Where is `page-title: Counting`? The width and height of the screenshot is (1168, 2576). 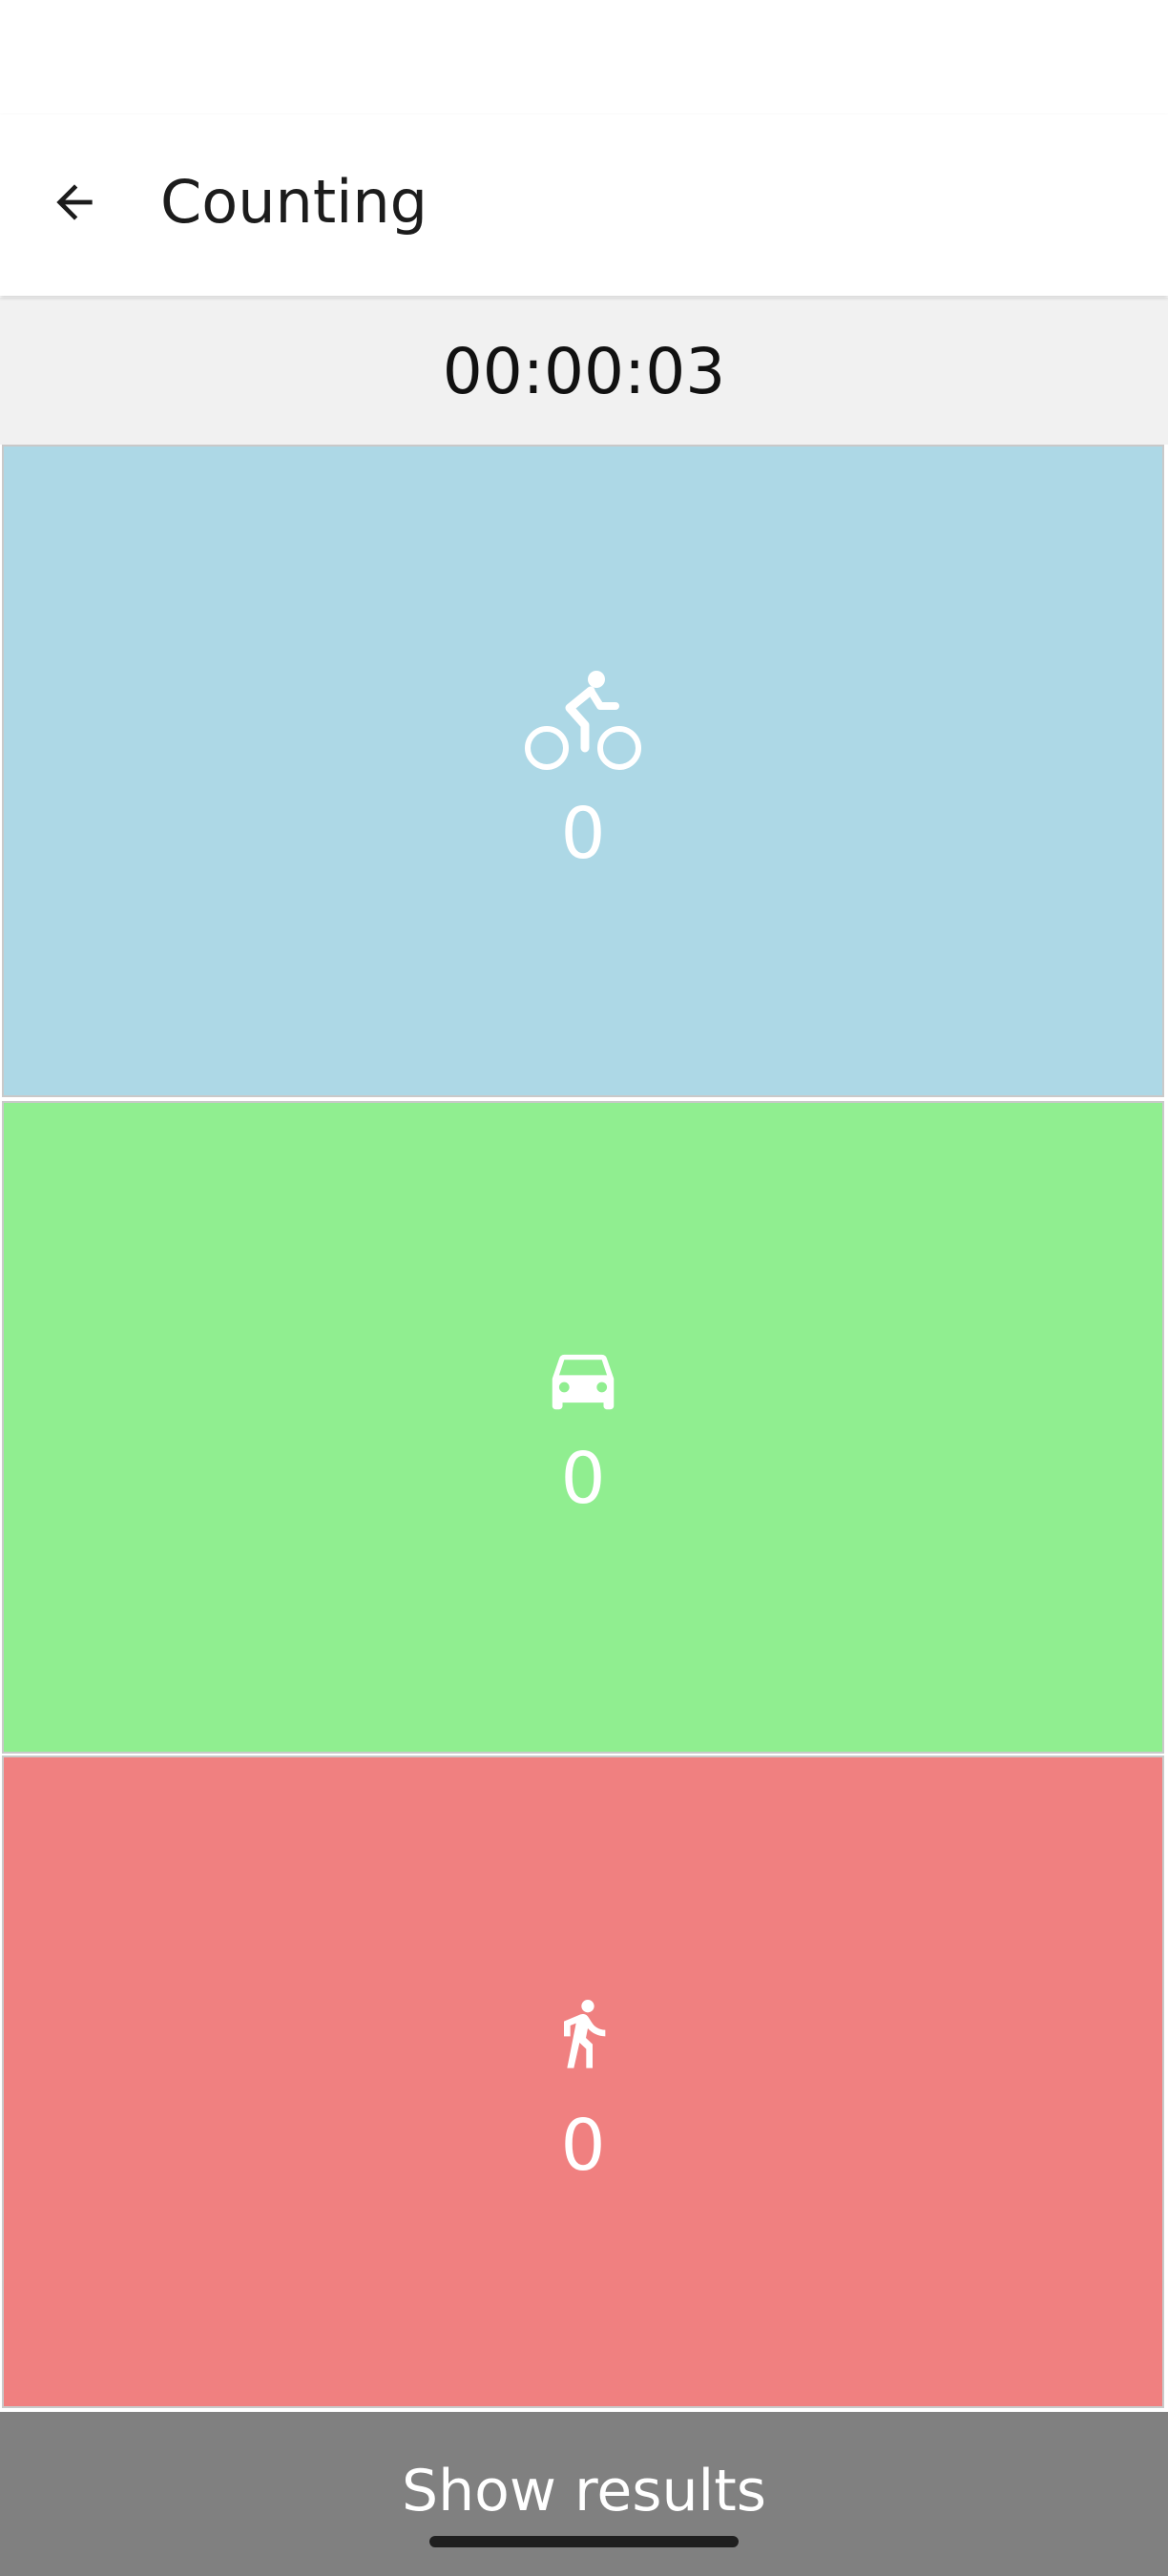
page-title: Counting is located at coordinates (294, 202).